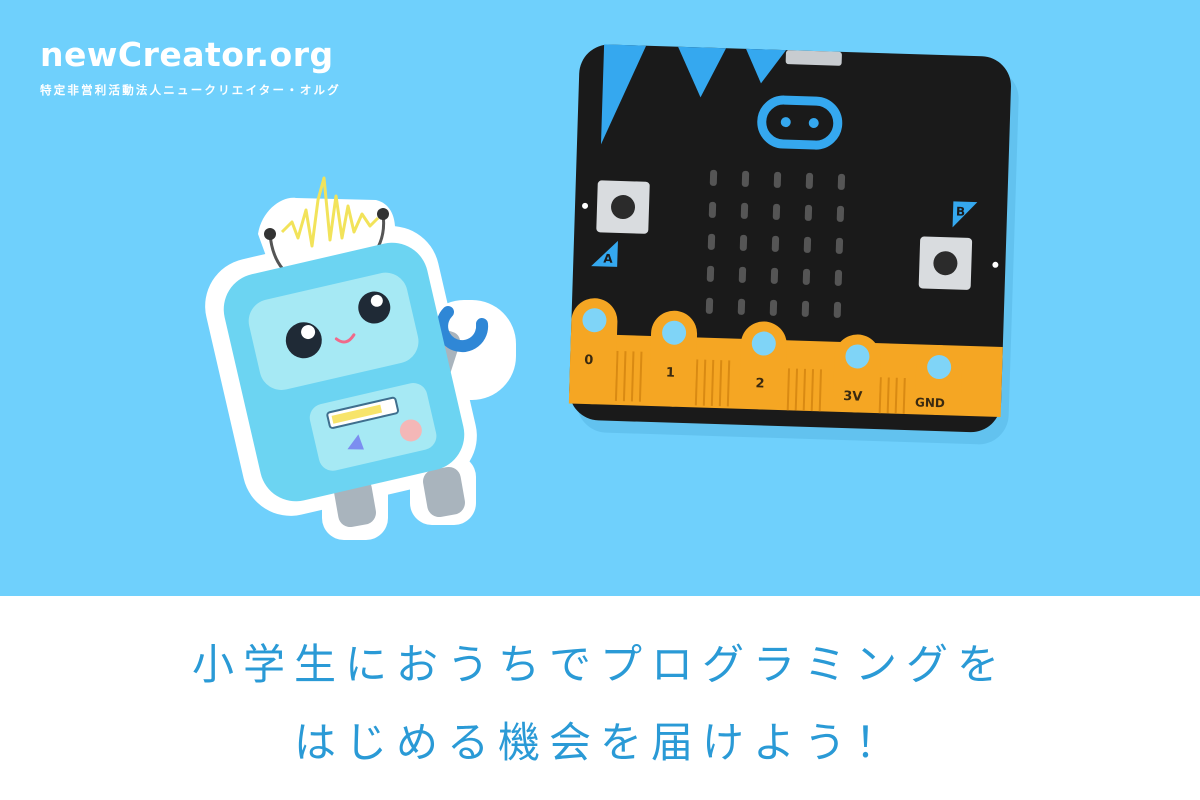 This screenshot has height=800, width=1200. What do you see at coordinates (961, 212) in the screenshot?
I see `button-b-label: B` at bounding box center [961, 212].